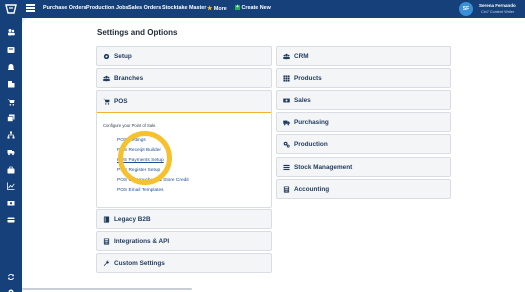 The image size is (525, 292). I want to click on crm-card: CRM, so click(363, 56).